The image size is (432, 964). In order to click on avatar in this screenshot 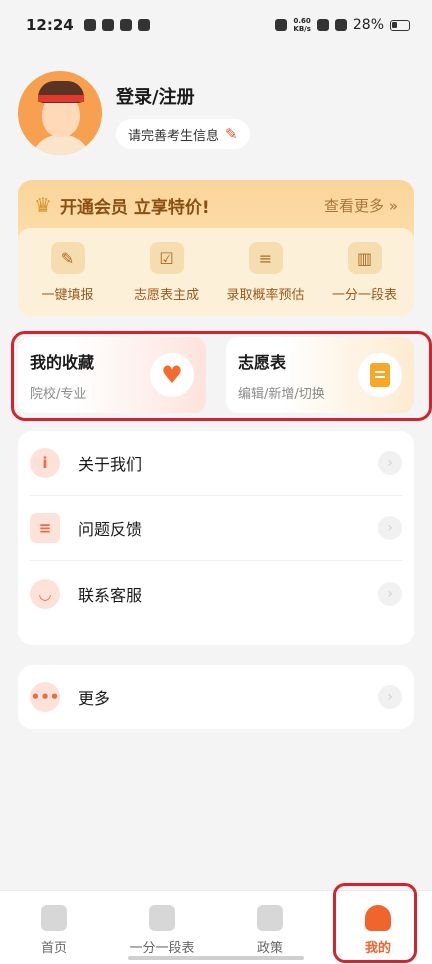, I will do `click(60, 113)`.